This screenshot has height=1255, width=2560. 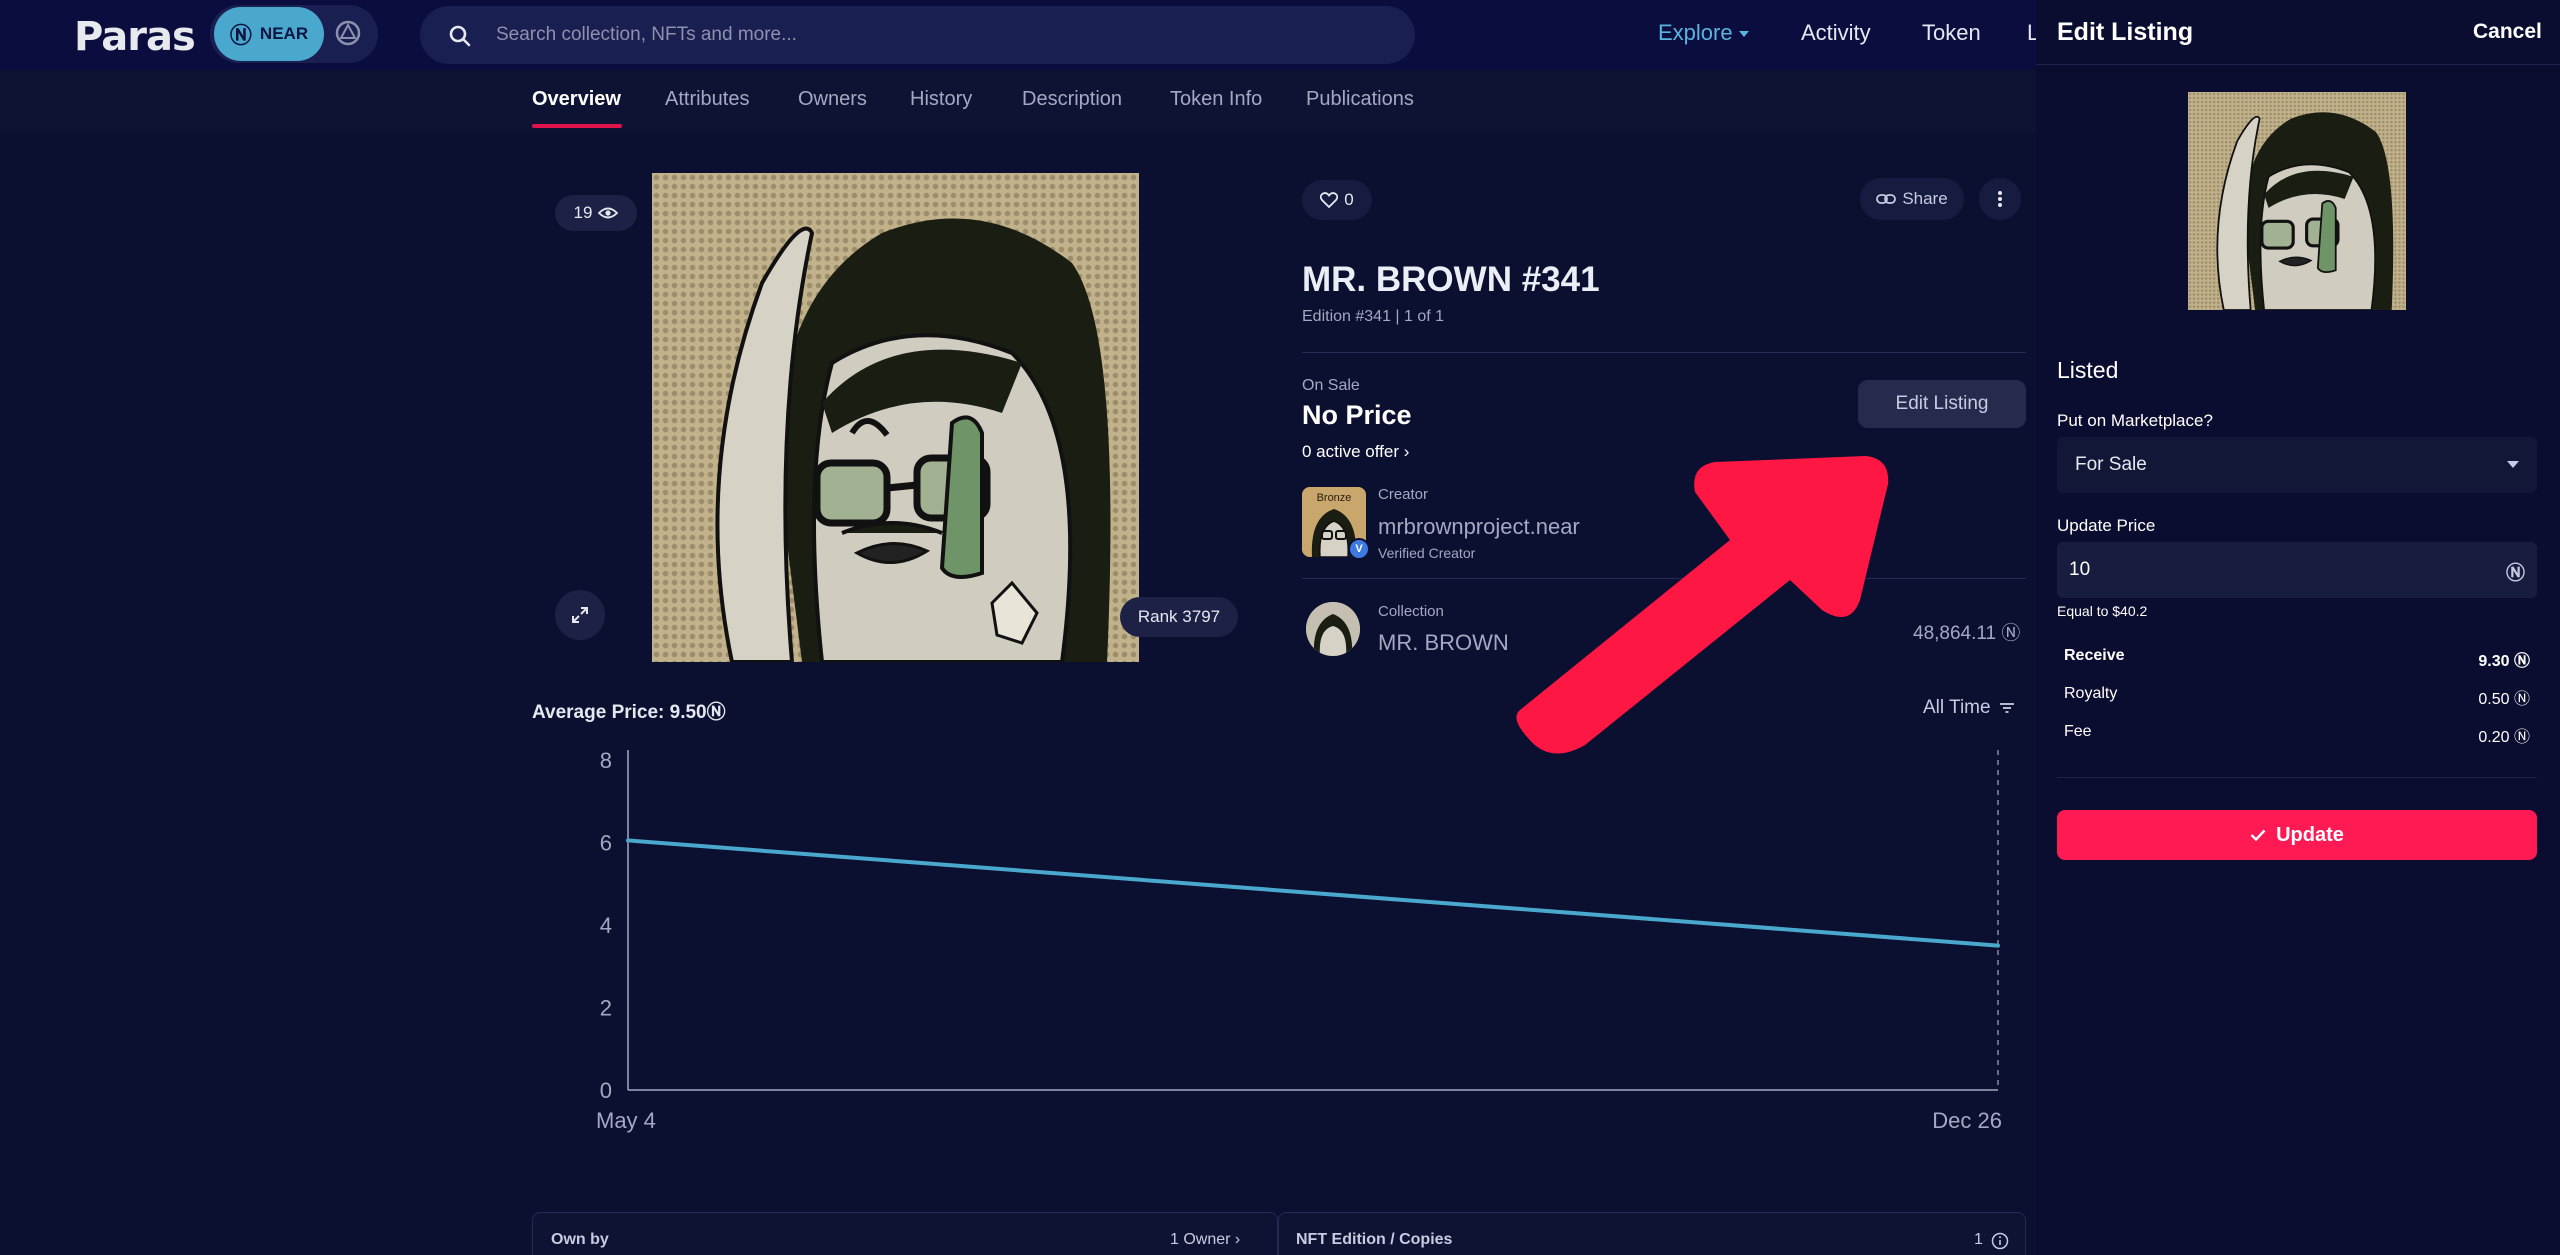 I want to click on expand-artwork-button, so click(x=580, y=615).